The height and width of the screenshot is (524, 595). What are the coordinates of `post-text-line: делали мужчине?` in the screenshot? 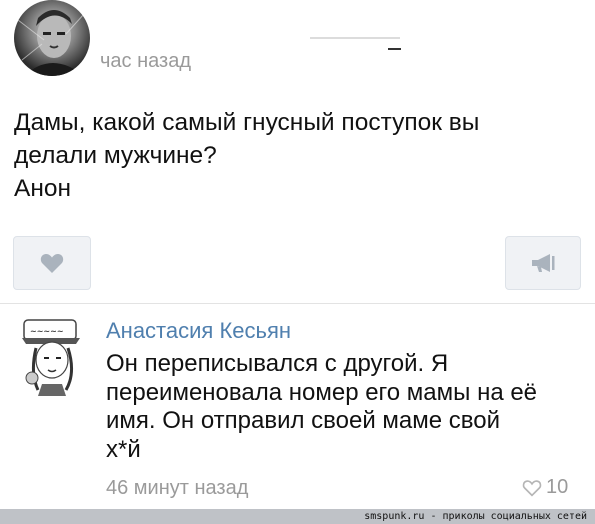 It's located at (115, 155).